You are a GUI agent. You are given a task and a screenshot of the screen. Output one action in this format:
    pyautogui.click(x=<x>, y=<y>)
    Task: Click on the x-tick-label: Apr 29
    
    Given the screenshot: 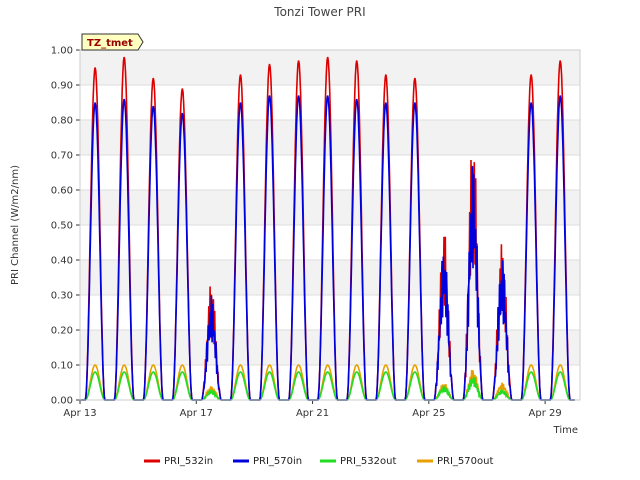 What is the action you would take?
    pyautogui.click(x=545, y=413)
    